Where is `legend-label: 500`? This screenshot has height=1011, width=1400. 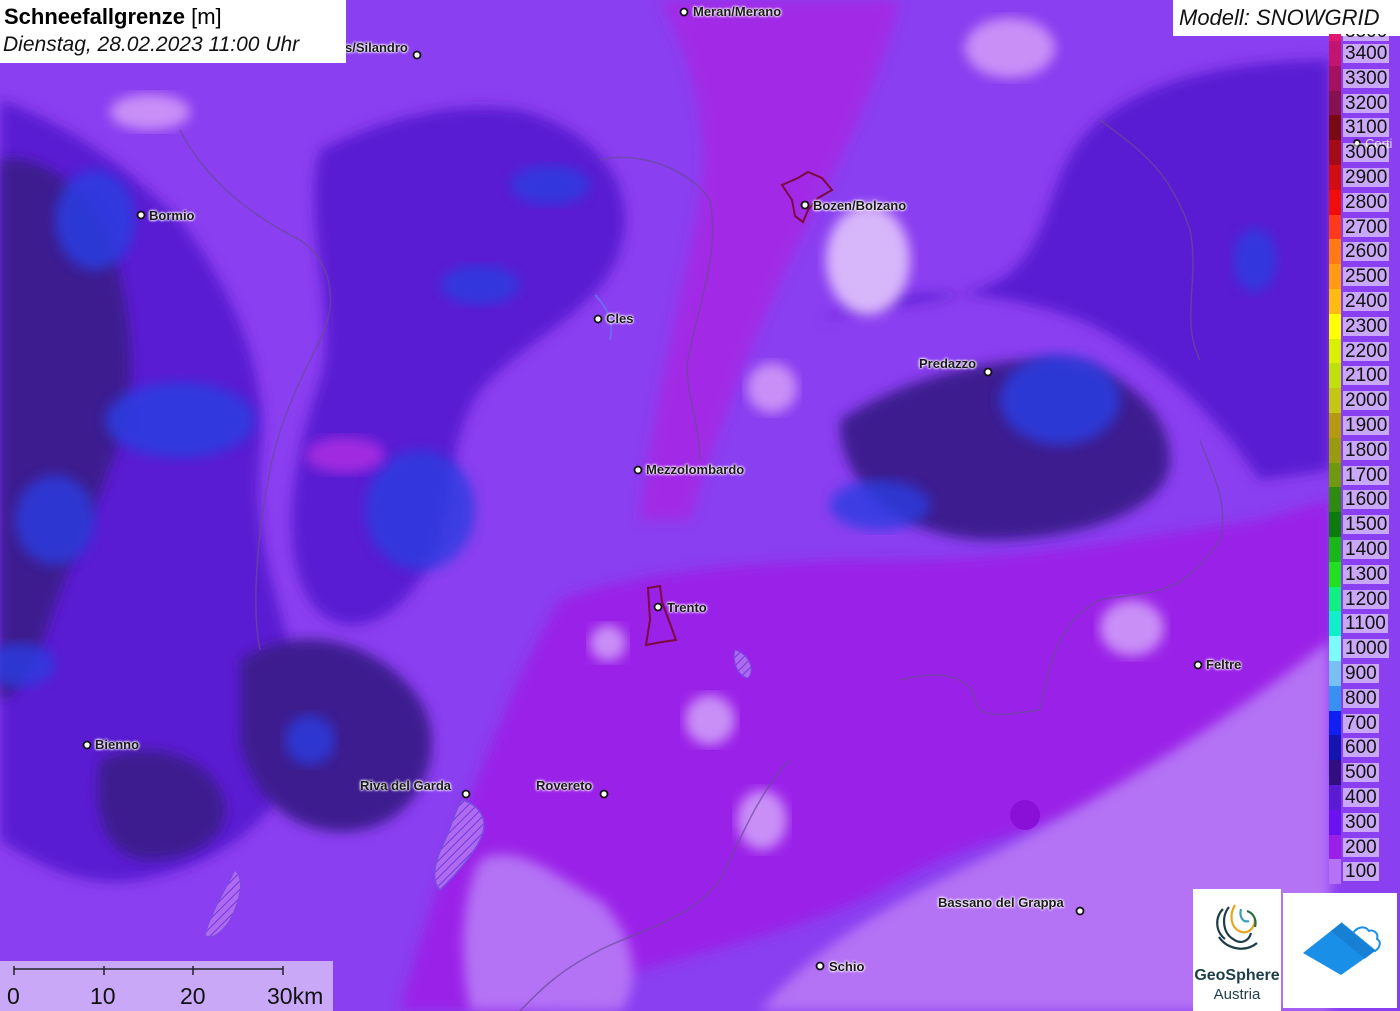
legend-label: 500 is located at coordinates (1361, 773).